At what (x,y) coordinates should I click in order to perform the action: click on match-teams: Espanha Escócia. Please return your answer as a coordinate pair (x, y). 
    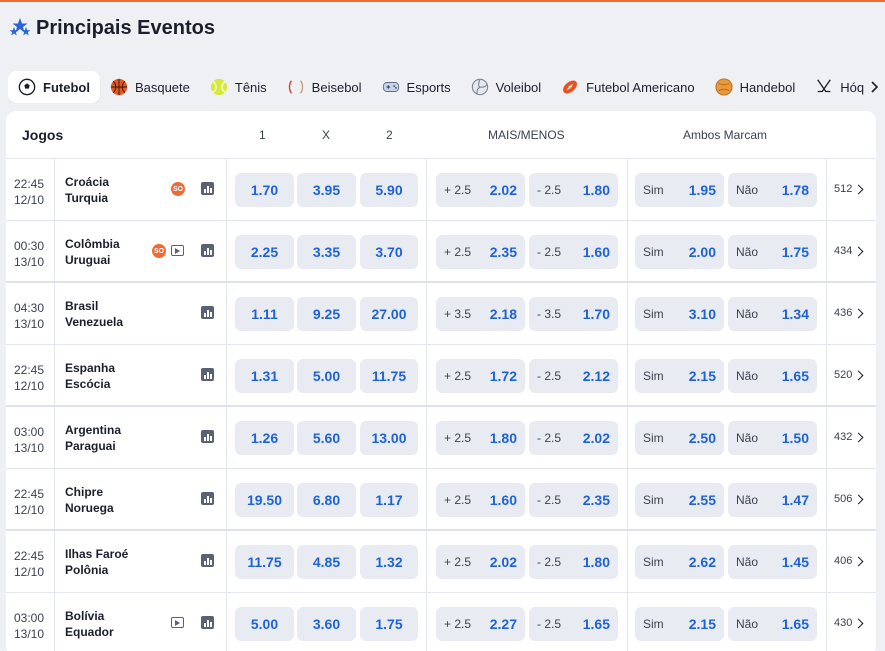
    Looking at the image, I should click on (90, 376).